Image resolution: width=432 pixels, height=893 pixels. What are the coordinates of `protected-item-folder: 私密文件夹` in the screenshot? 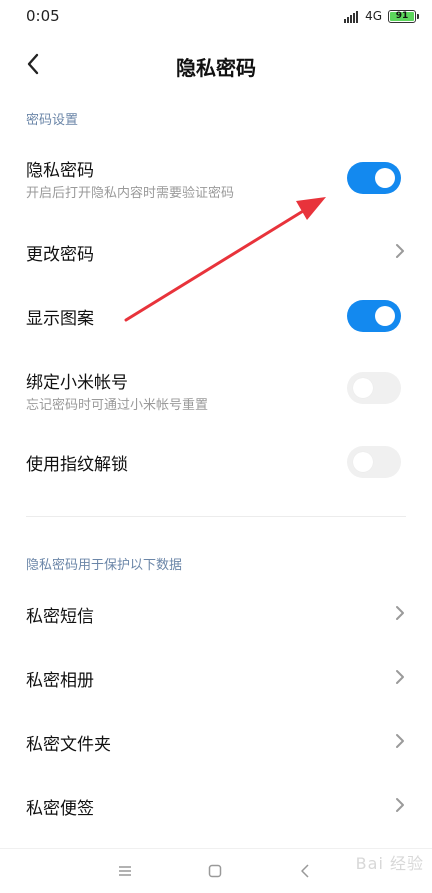 It's located at (216, 742).